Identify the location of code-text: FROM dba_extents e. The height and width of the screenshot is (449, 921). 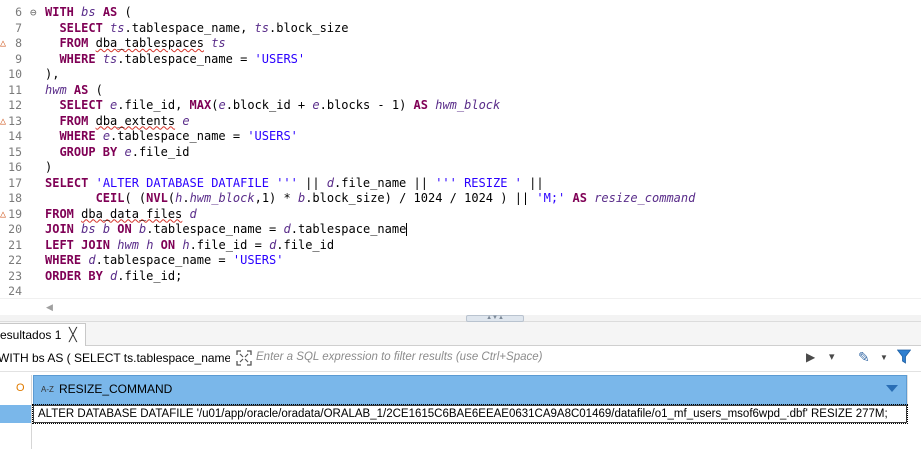
(124, 120).